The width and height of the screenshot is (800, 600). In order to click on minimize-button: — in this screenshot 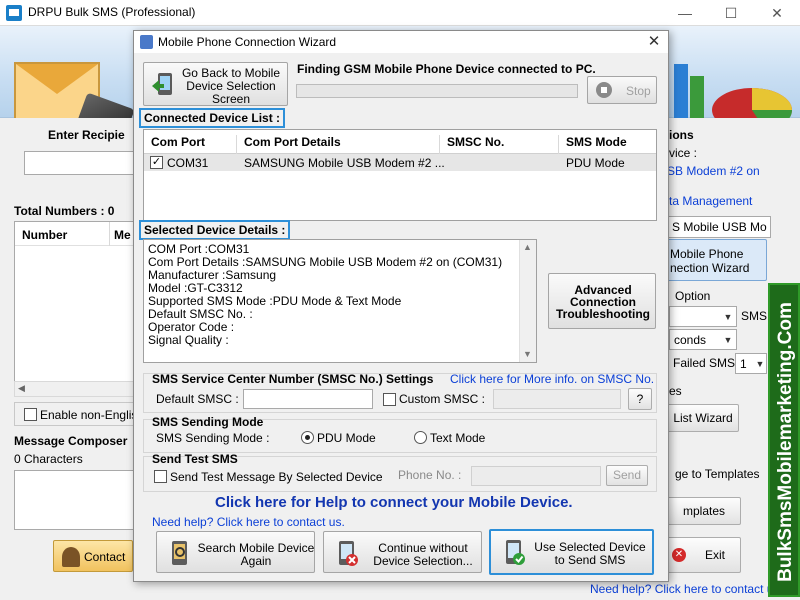, I will do `click(685, 13)`.